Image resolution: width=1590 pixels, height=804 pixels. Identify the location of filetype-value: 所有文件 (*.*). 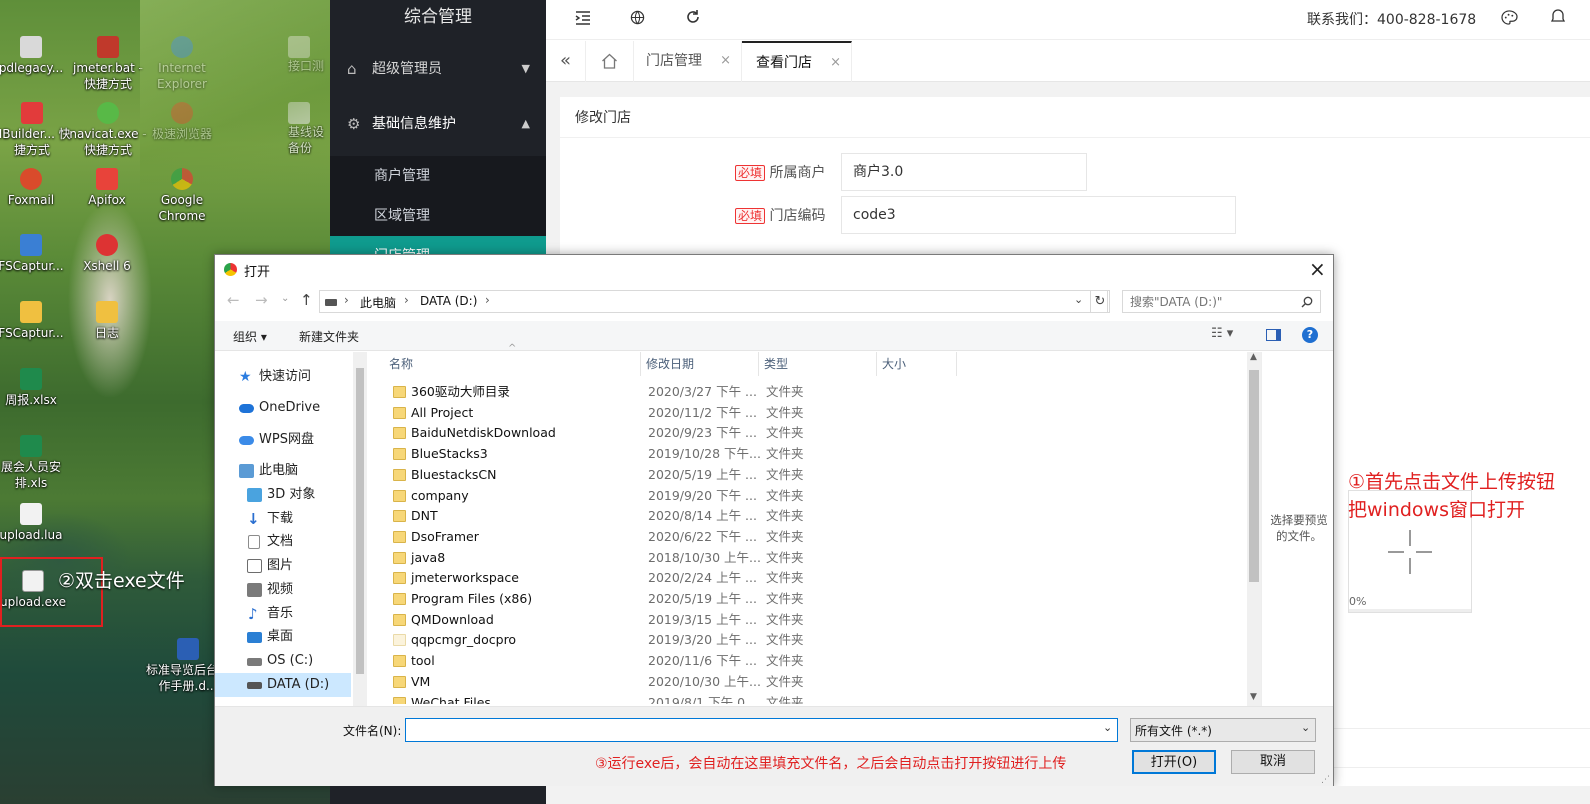
(1173, 731).